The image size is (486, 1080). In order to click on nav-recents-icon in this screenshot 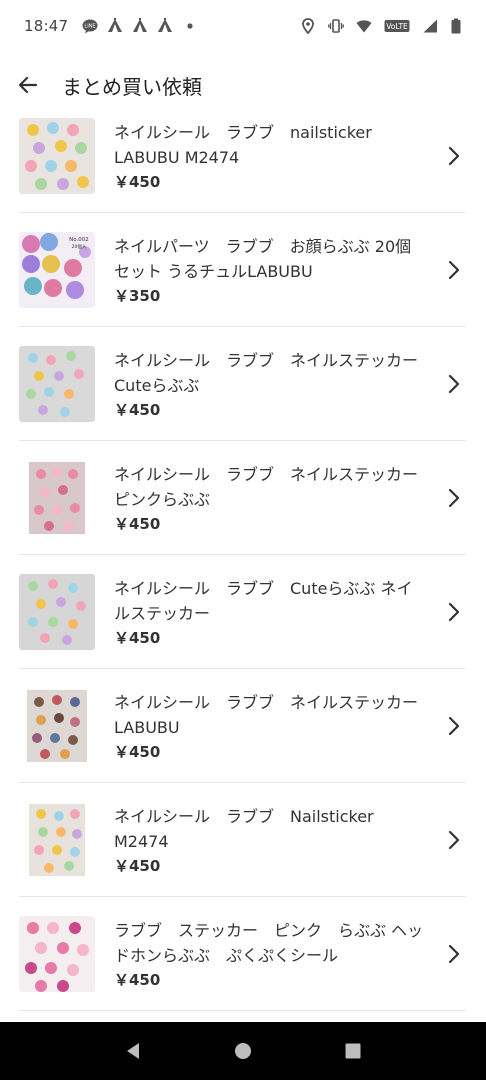, I will do `click(353, 1051)`.